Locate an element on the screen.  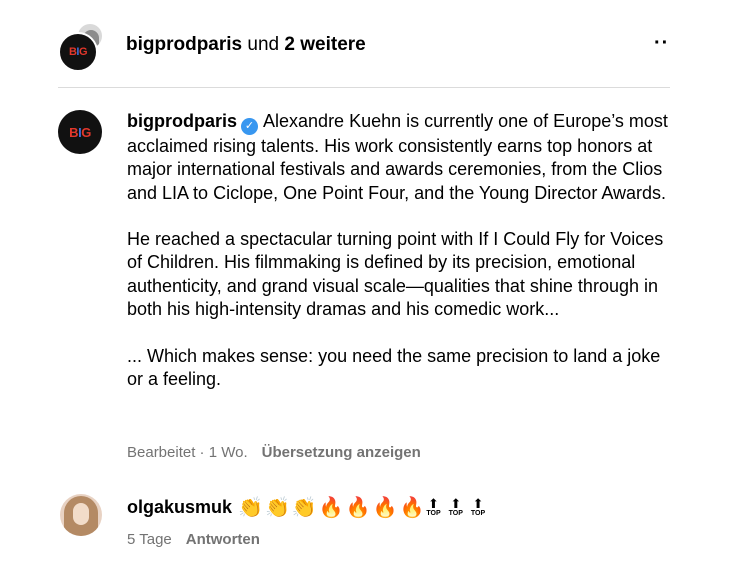
collab-avatar-stack: BIG is located at coordinates (81, 47).